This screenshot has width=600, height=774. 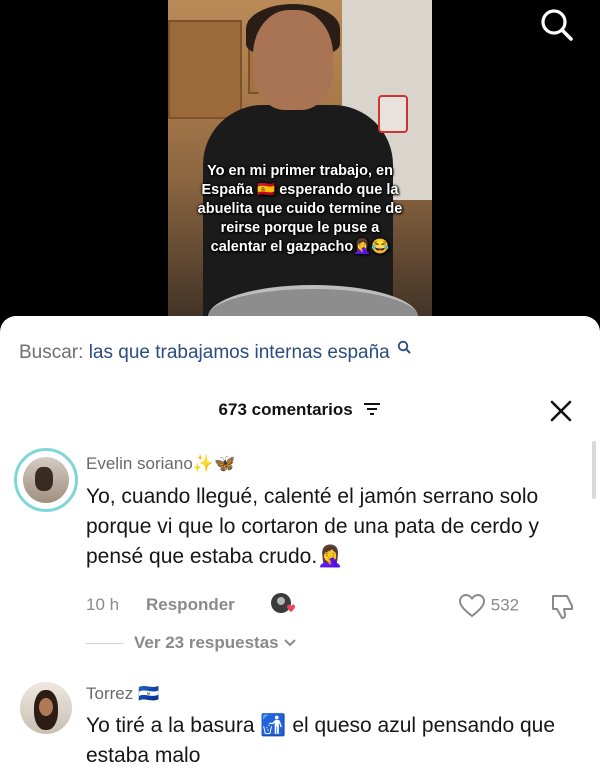 What do you see at coordinates (293, 60) in the screenshot?
I see `video-person-head` at bounding box center [293, 60].